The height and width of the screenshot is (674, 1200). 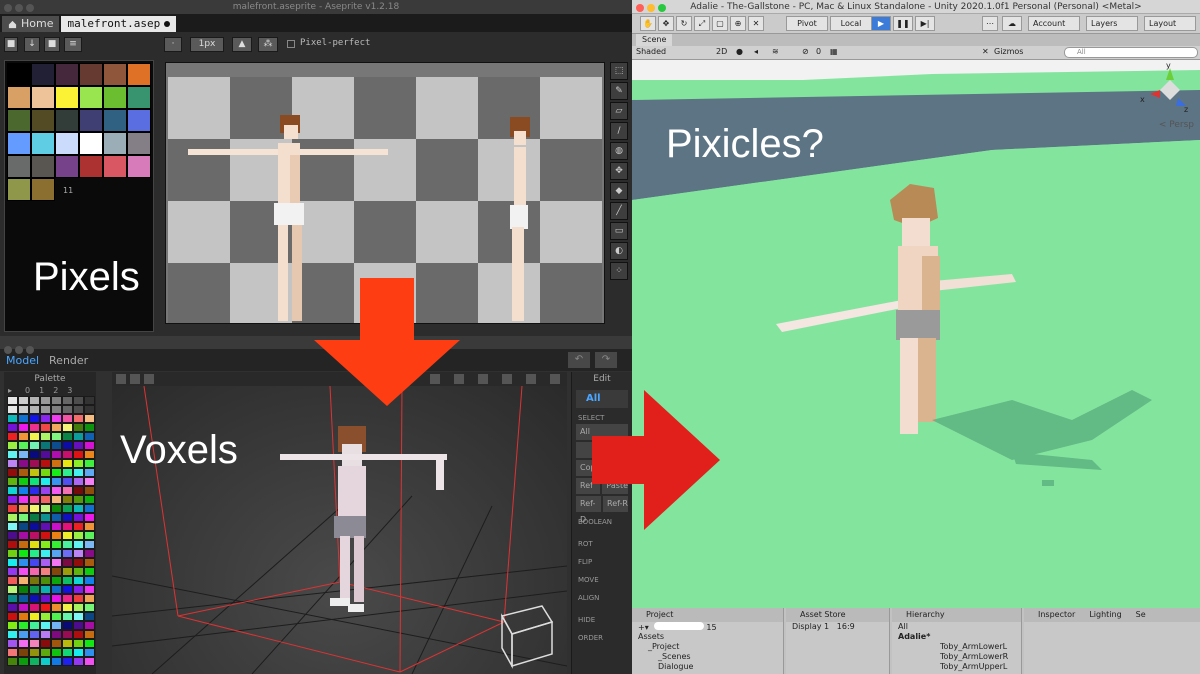 What do you see at coordinates (903, 23) in the screenshot?
I see `pause-icon: ❚❚` at bounding box center [903, 23].